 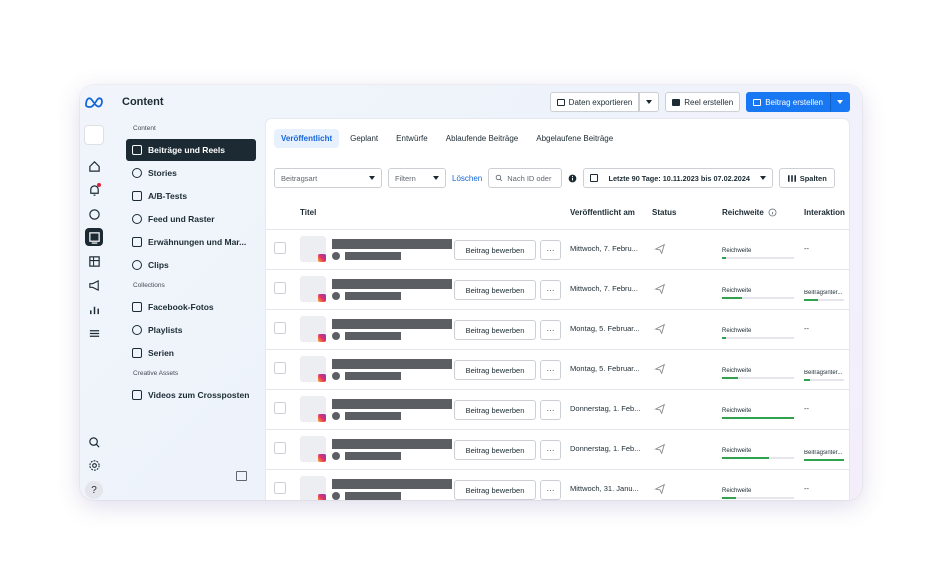 What do you see at coordinates (525, 178) in the screenshot?
I see `search-input: Nach ID oder` at bounding box center [525, 178].